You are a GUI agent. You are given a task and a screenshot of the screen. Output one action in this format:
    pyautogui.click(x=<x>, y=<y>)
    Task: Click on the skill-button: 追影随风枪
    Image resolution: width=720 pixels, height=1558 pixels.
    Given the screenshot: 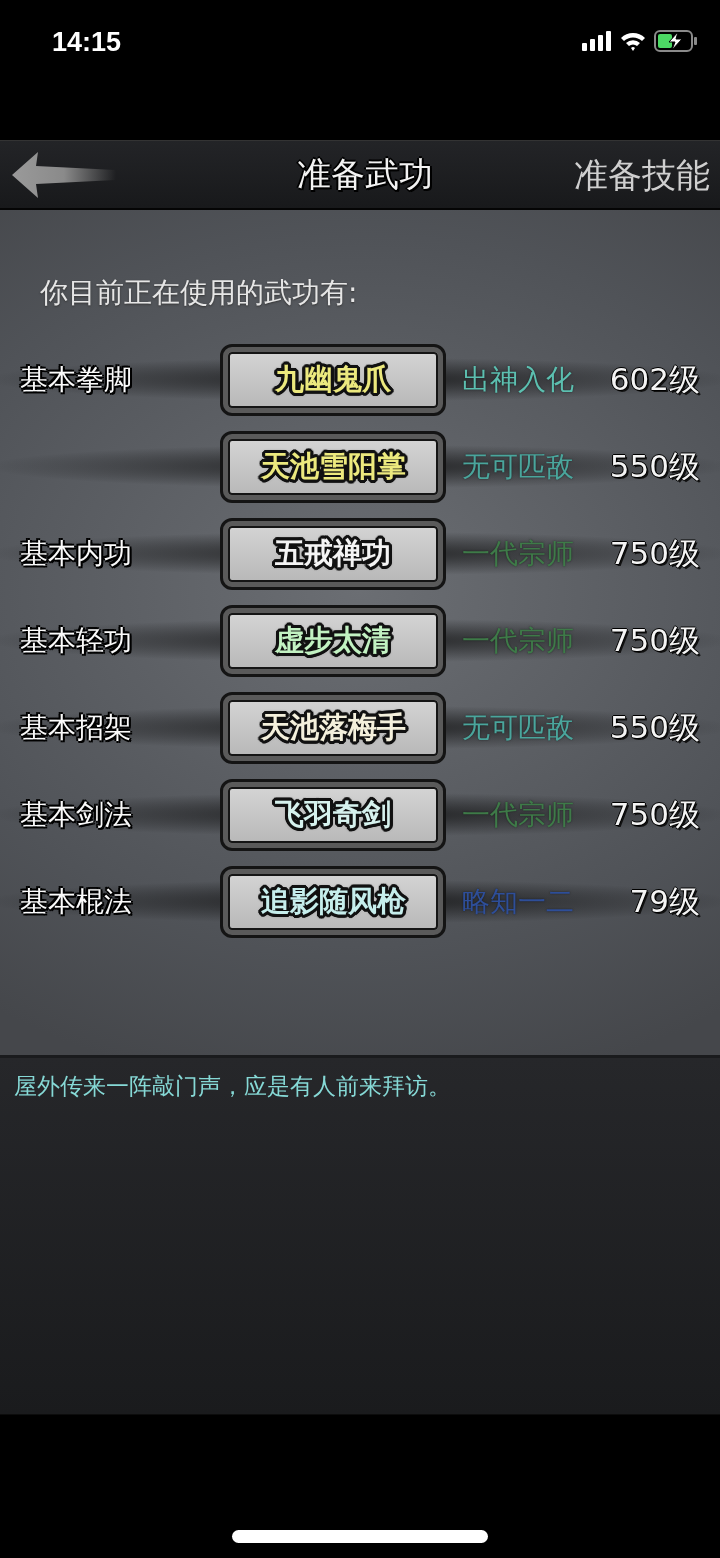 What is the action you would take?
    pyautogui.click(x=333, y=901)
    